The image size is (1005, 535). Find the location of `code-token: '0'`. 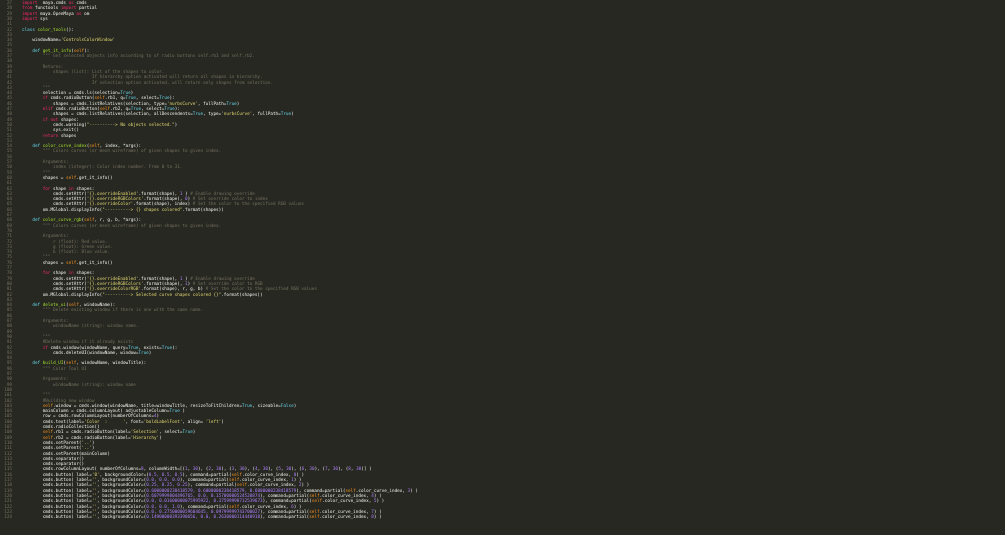

code-token: '0' is located at coordinates (95, 475).